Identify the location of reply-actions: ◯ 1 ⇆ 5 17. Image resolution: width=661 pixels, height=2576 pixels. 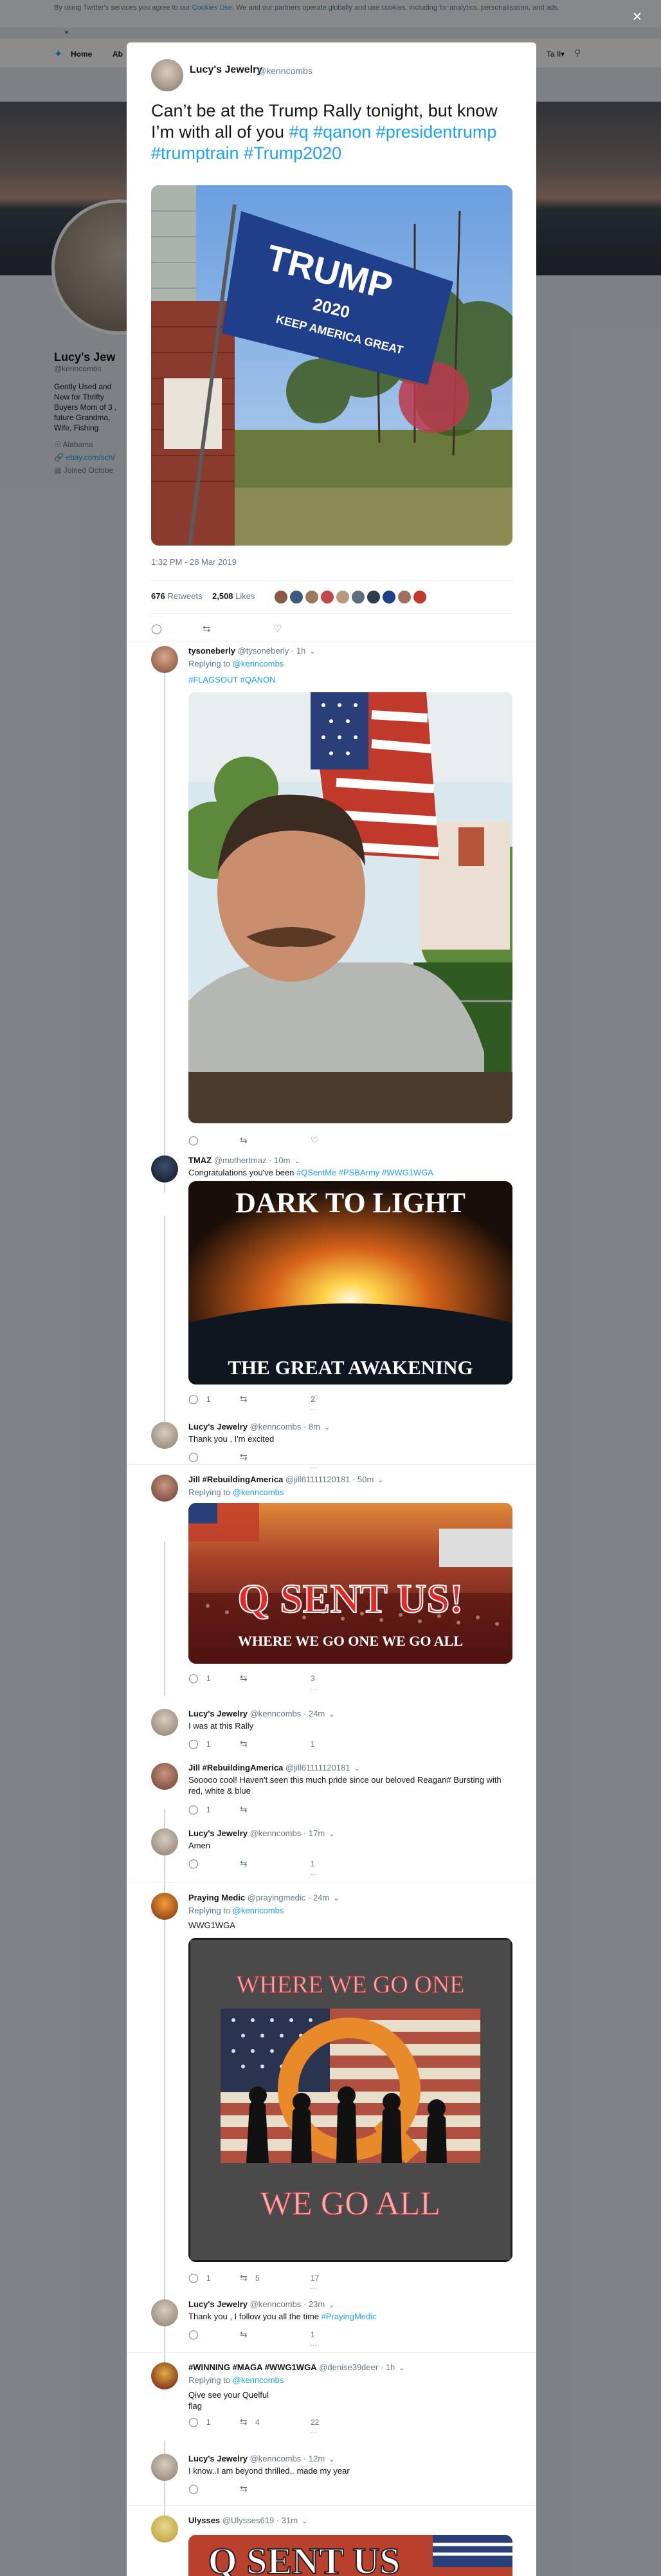
(254, 2277).